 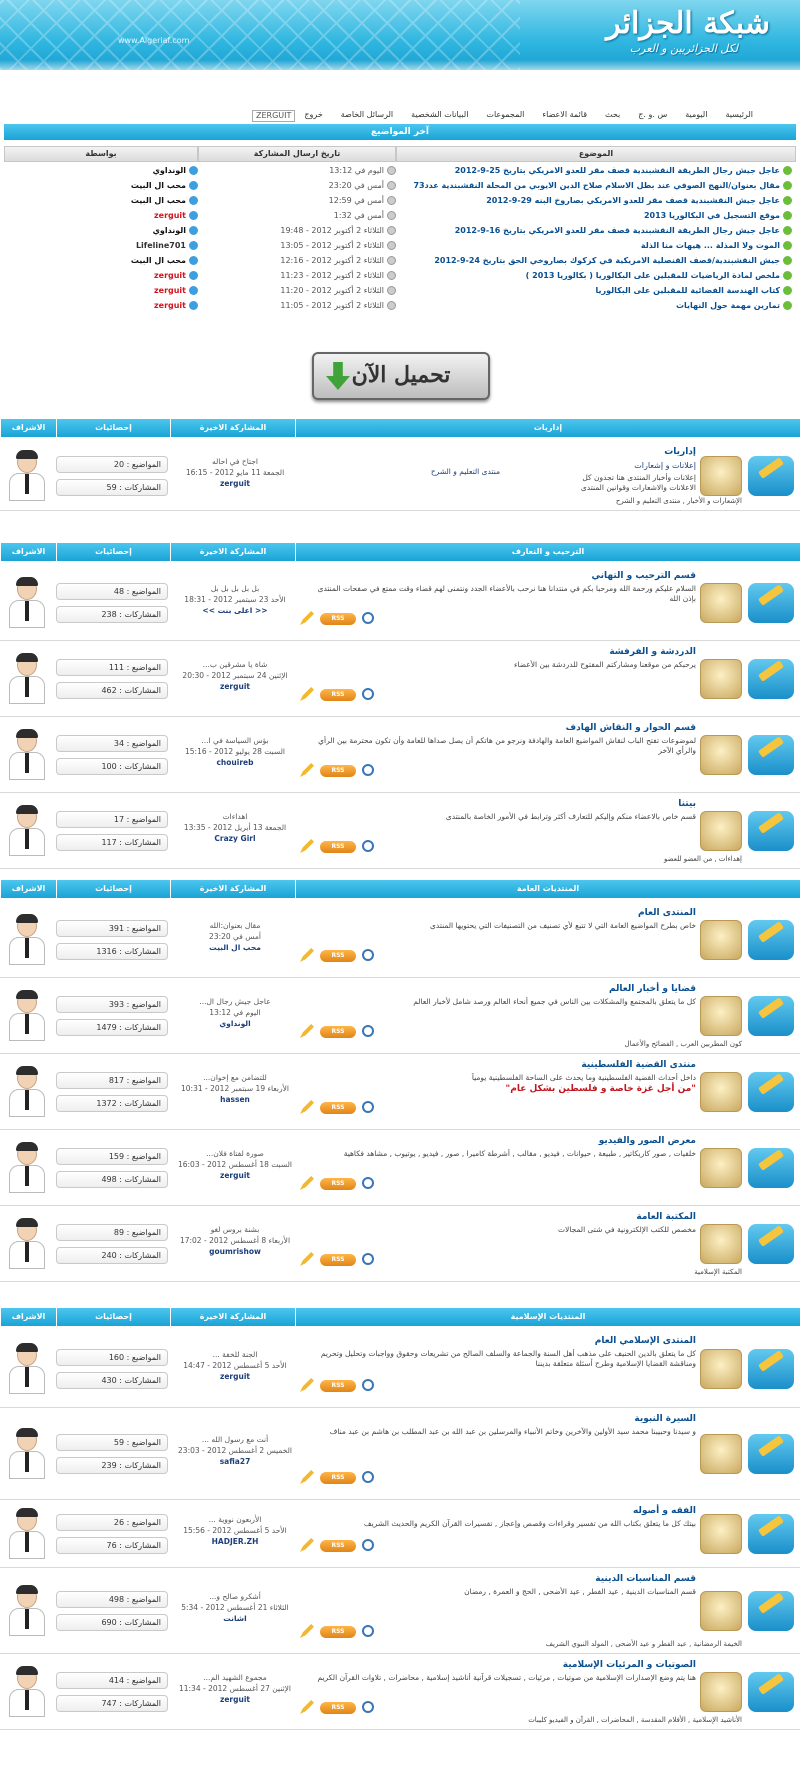 What do you see at coordinates (696, 116) in the screenshot?
I see `nav-calendar: اليومية` at bounding box center [696, 116].